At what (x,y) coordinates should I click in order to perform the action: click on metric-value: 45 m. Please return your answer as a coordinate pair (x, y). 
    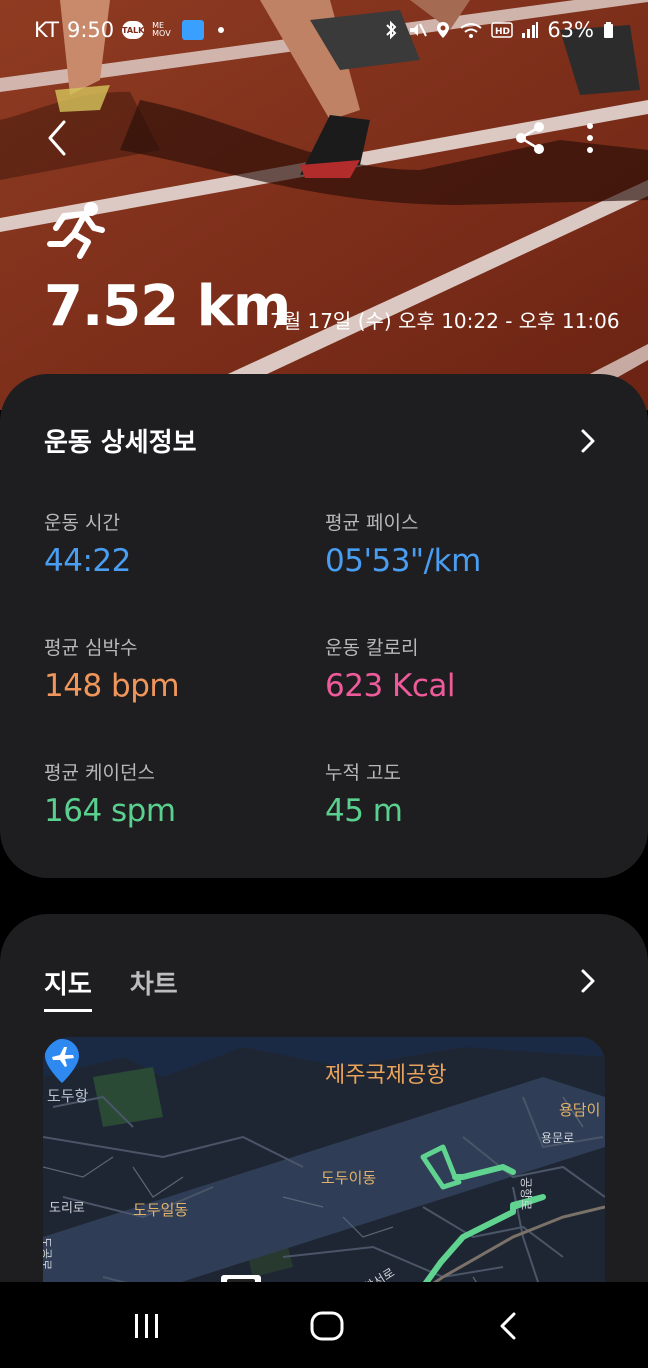
    Looking at the image, I should click on (364, 811).